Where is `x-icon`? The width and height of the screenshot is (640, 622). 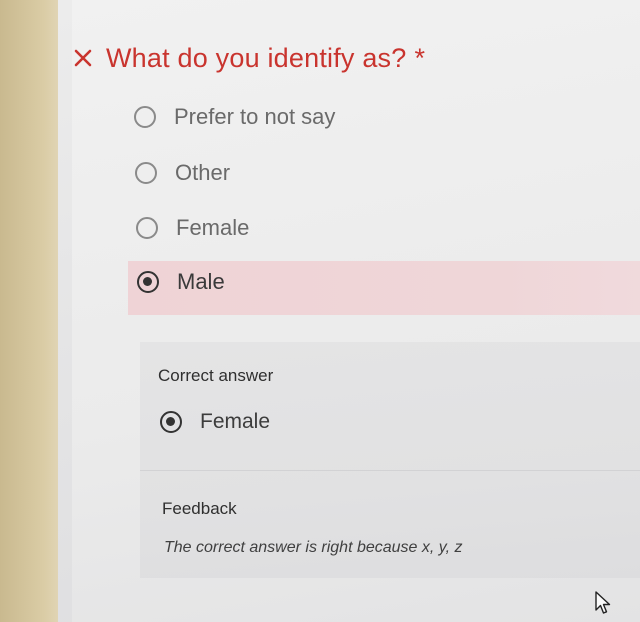 x-icon is located at coordinates (83, 58).